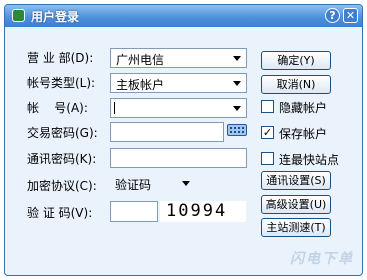 Image resolution: width=367 pixels, height=280 pixels. I want to click on fast-connect-checkbox, so click(267, 158).